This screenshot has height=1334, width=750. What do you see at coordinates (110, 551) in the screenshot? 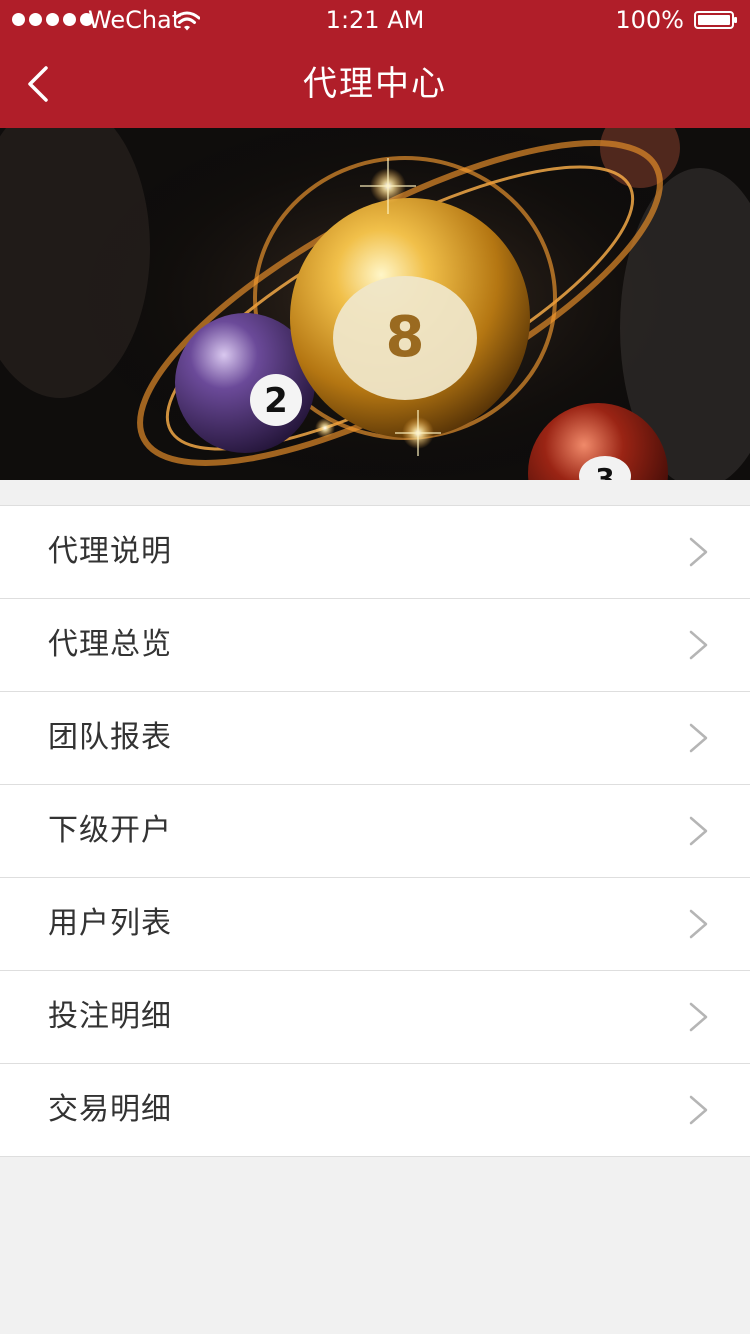
I see `menu-item-label: 代理说明` at bounding box center [110, 551].